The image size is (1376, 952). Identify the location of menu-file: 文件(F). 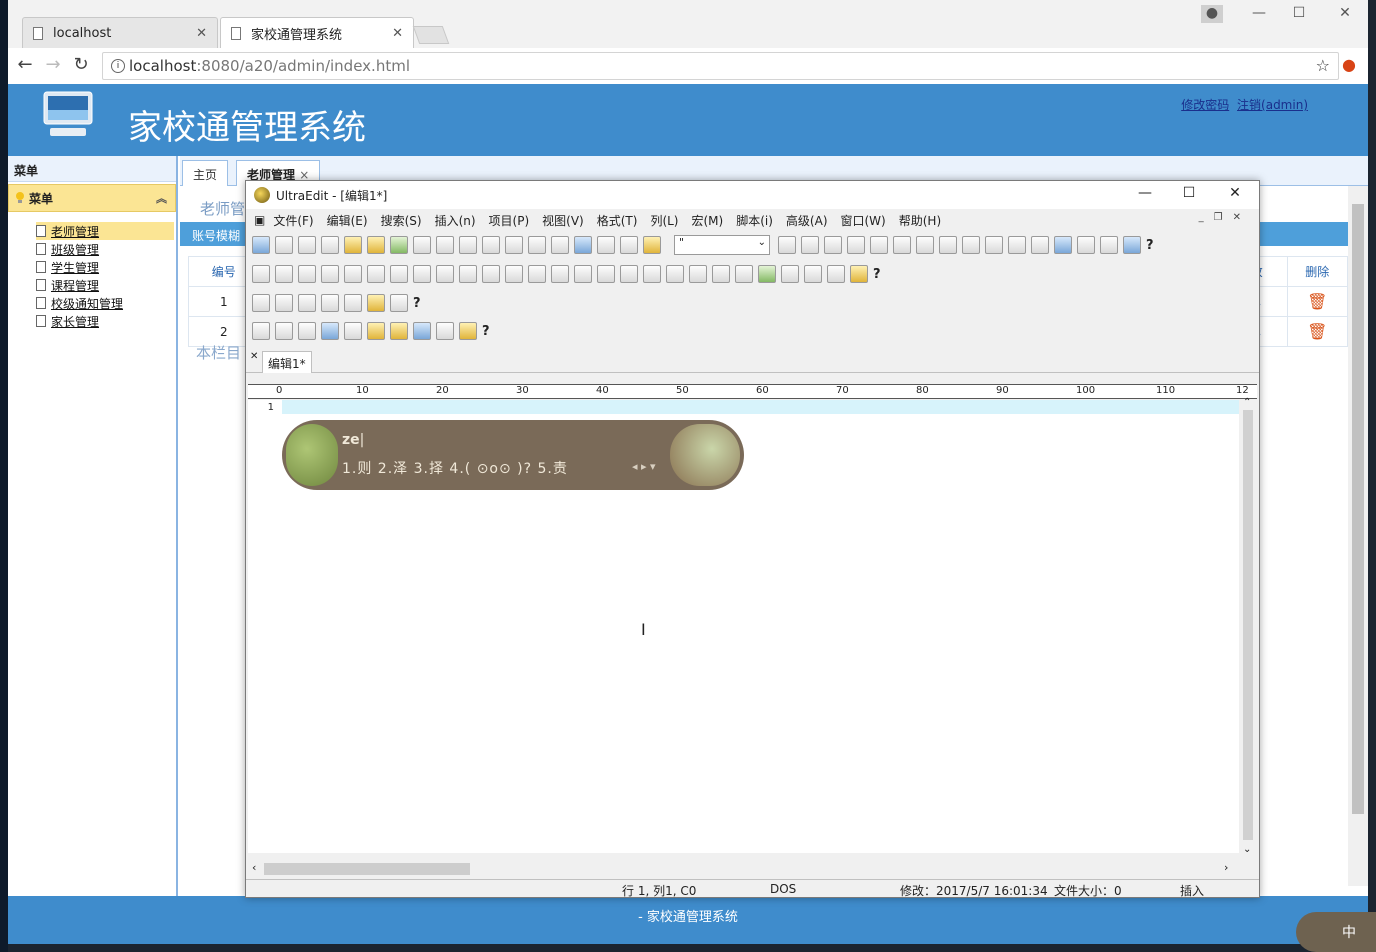
(293, 220).